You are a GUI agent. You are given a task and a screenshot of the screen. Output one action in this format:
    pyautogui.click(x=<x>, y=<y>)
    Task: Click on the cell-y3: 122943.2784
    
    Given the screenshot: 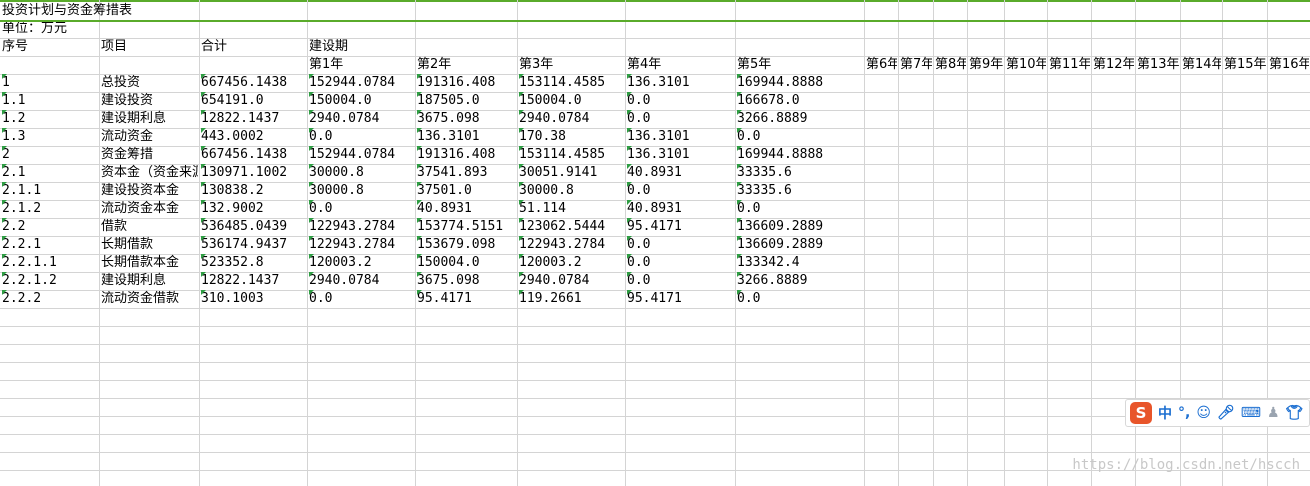 What is the action you would take?
    pyautogui.click(x=571, y=245)
    